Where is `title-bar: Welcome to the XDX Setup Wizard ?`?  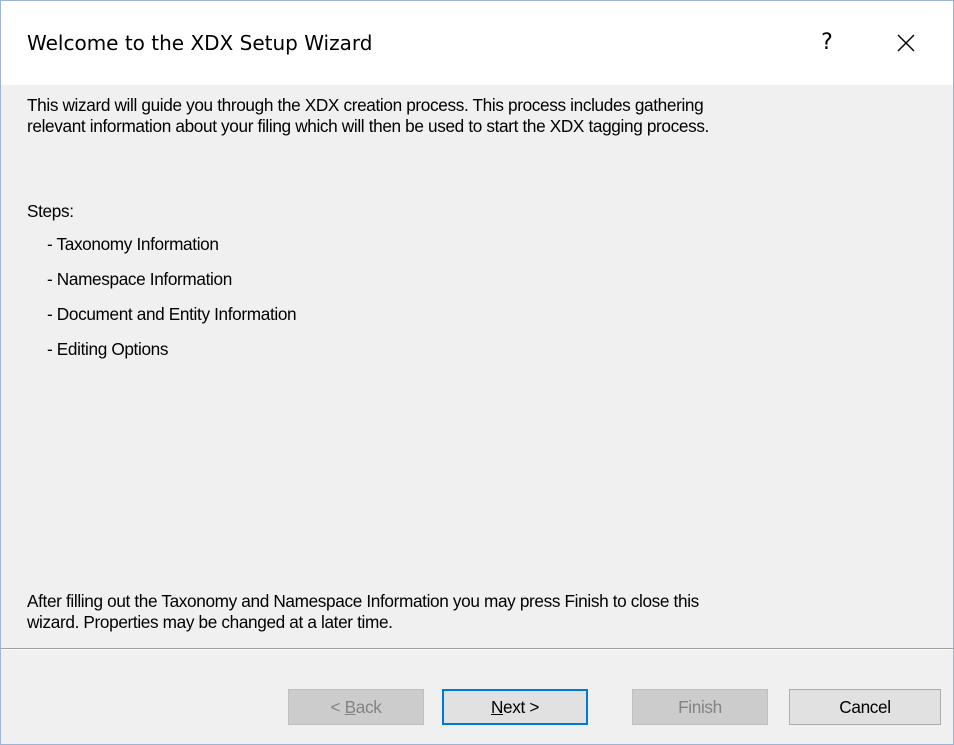 title-bar: Welcome to the XDX Setup Wizard ? is located at coordinates (477, 43).